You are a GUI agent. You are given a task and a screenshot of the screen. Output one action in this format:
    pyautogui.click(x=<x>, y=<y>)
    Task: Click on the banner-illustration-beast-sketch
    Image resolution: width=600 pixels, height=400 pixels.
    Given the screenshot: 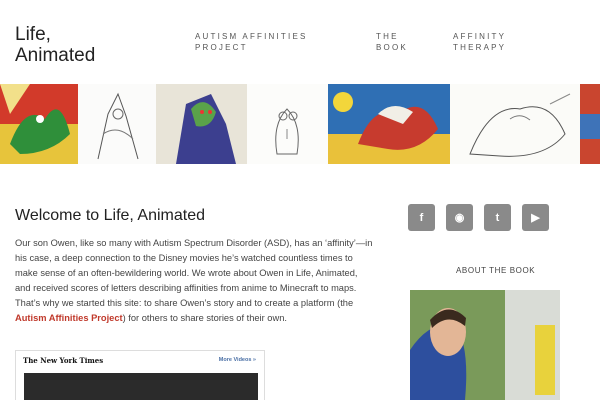 What is the action you would take?
    pyautogui.click(x=515, y=124)
    